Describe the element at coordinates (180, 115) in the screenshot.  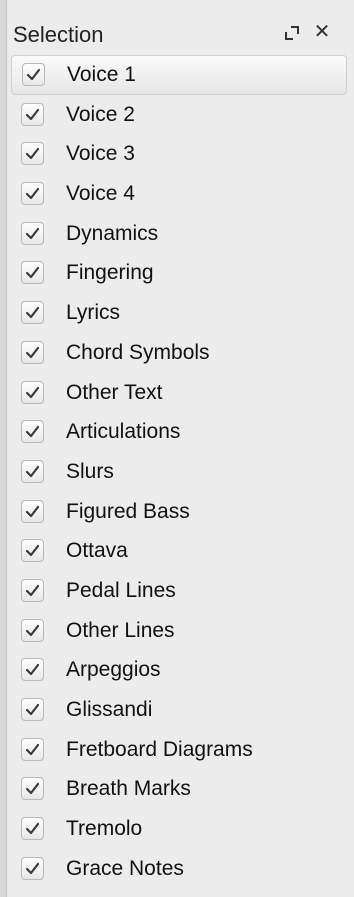
I see `filter-item: Voice 2` at that location.